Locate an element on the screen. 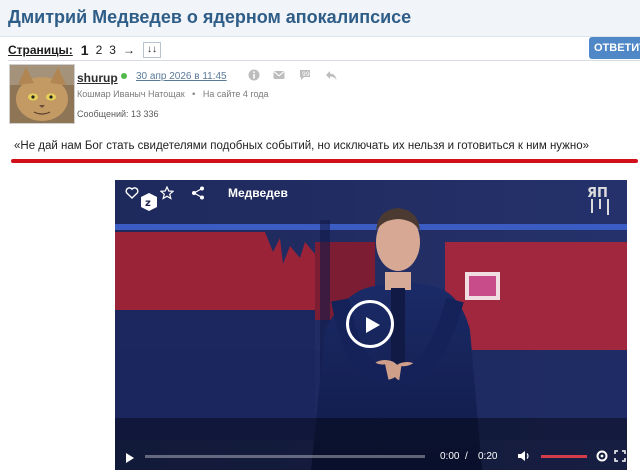  page-2-link: 2 is located at coordinates (99, 50).